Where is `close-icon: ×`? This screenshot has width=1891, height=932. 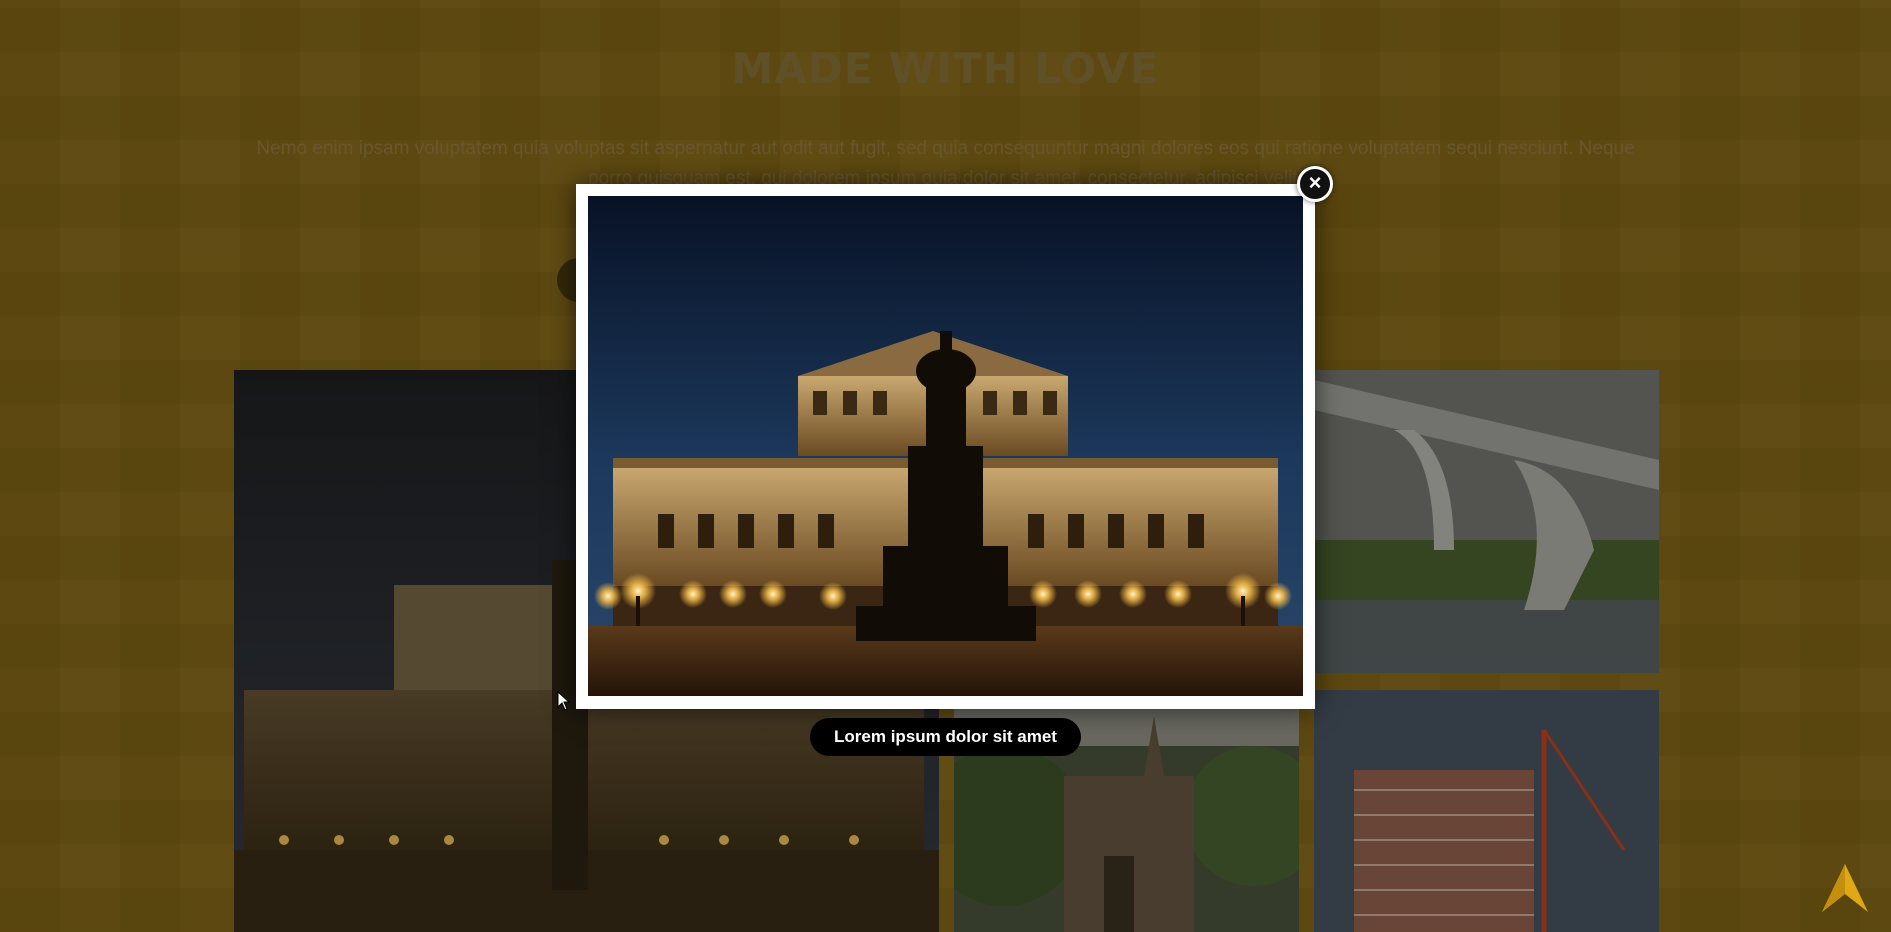 close-icon: × is located at coordinates (1315, 182).